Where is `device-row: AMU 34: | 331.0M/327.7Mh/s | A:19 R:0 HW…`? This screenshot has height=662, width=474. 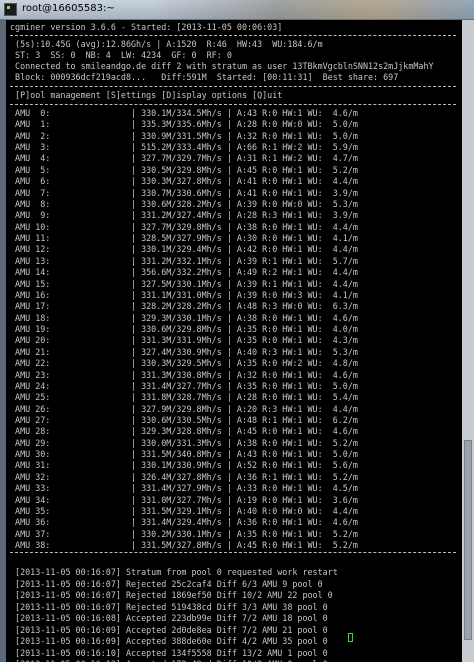 device-row: AMU 34: | 331.0M/327.7Mh/s | A:19 R:0 HW… is located at coordinates (184, 499).